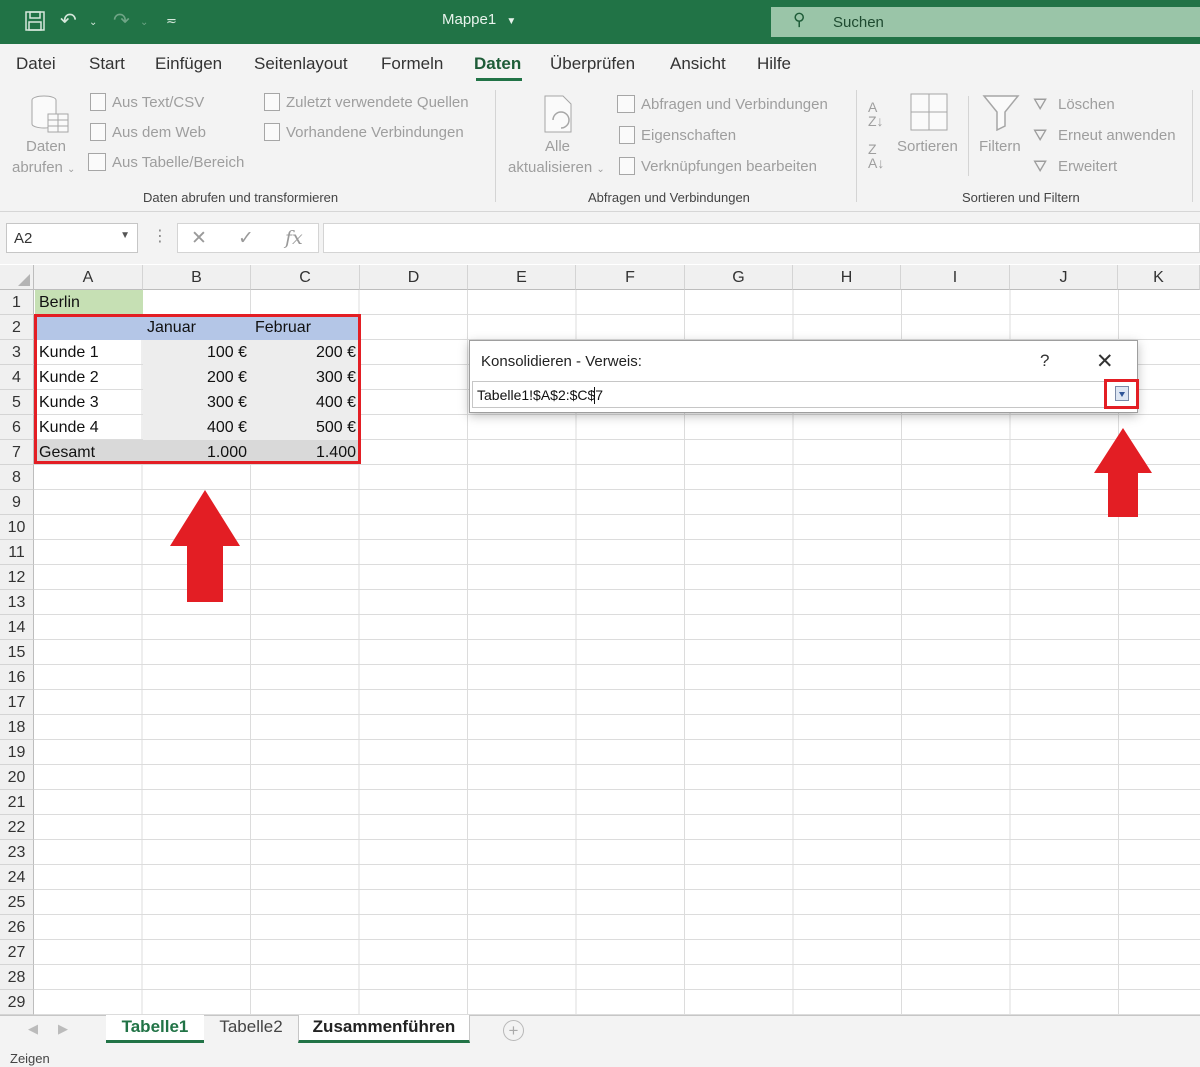 The height and width of the screenshot is (1067, 1200). Describe the element at coordinates (729, 166) in the screenshot. I see `edit-links-button: Verknüpfungen bearbeiten` at that location.